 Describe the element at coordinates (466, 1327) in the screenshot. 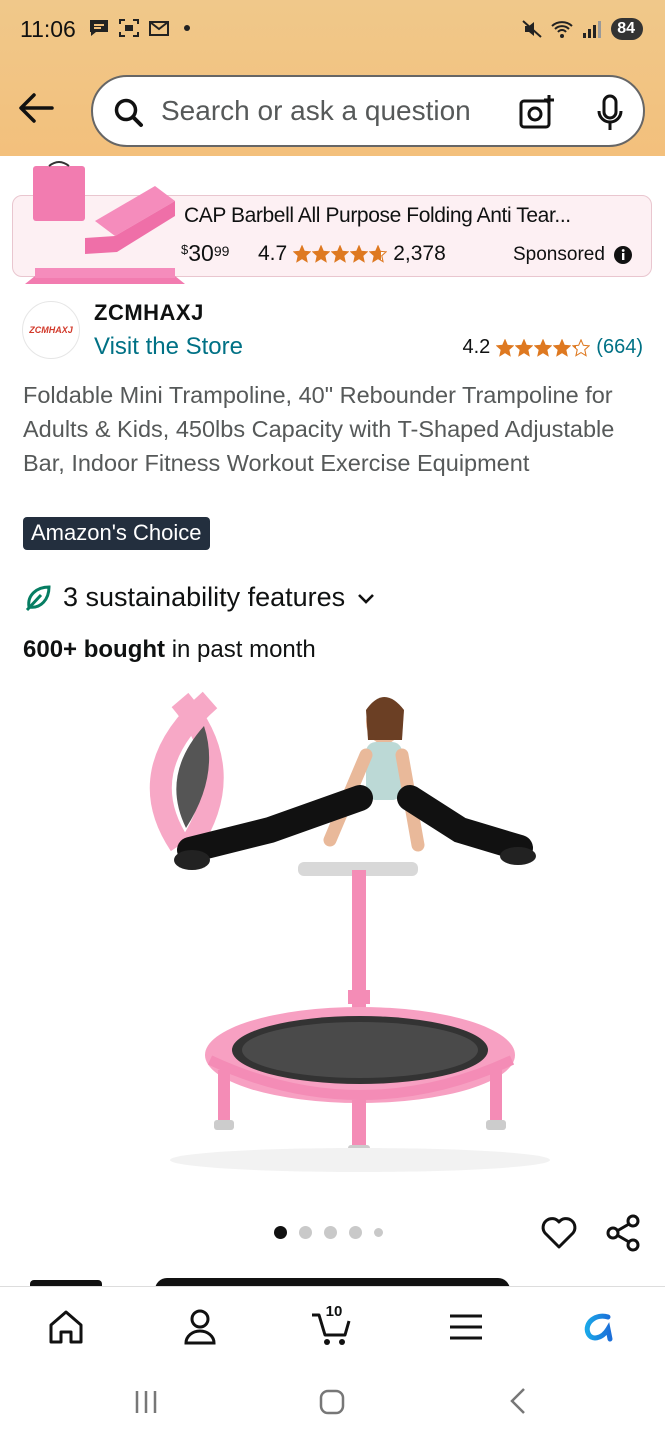

I see `menu-icon` at that location.